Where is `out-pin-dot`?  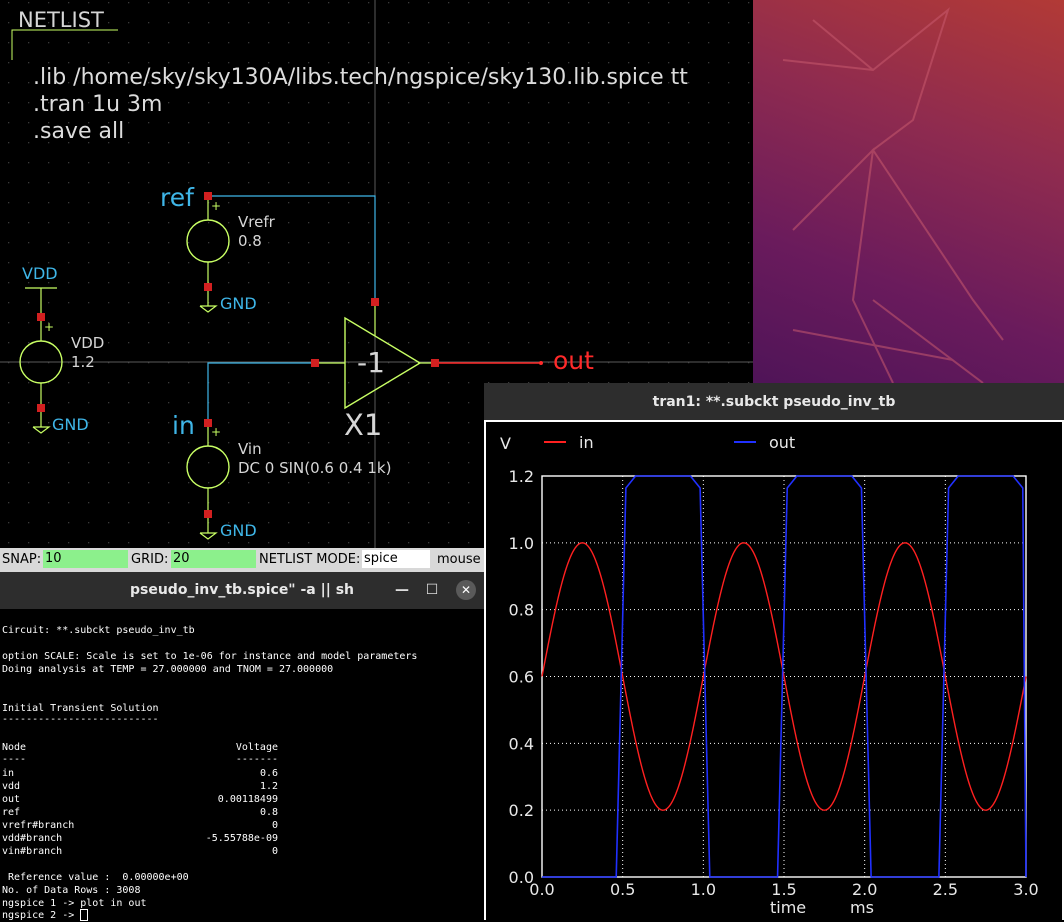
out-pin-dot is located at coordinates (541, 363).